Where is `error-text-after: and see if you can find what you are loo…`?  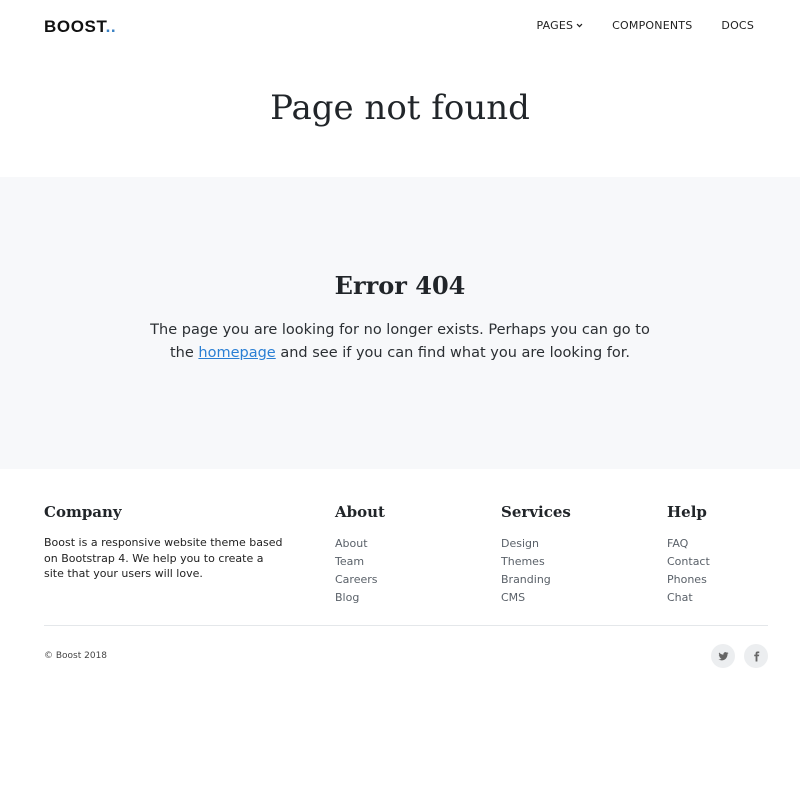
error-text-after: and see if you can find what you are loo… is located at coordinates (452, 353).